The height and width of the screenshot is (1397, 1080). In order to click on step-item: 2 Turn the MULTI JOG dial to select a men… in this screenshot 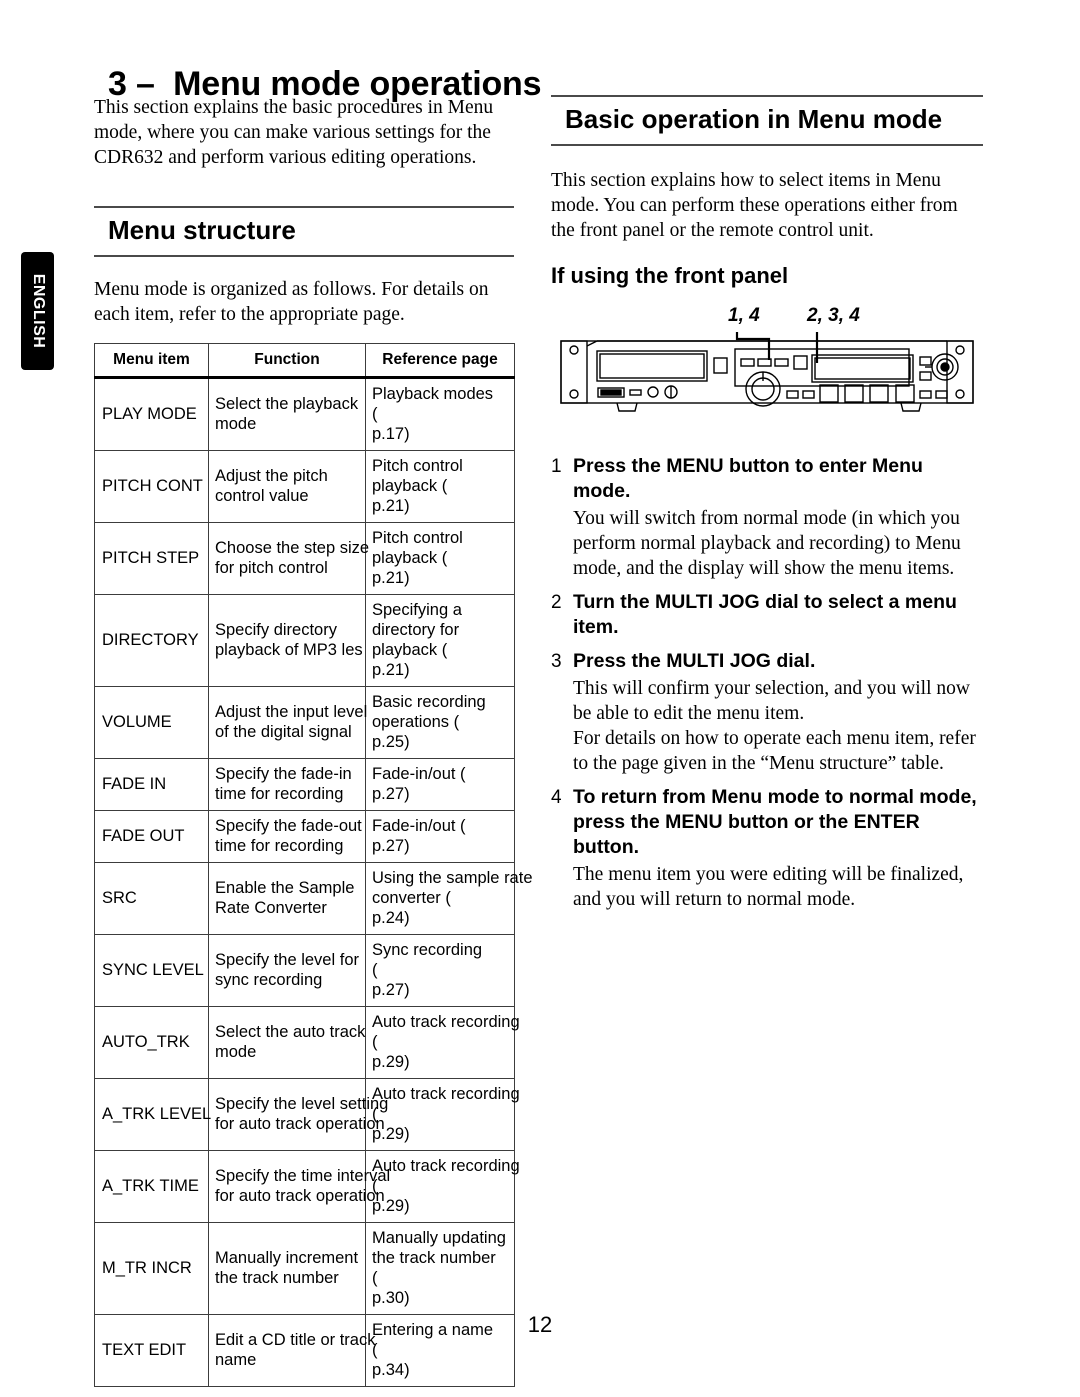, I will do `click(767, 615)`.